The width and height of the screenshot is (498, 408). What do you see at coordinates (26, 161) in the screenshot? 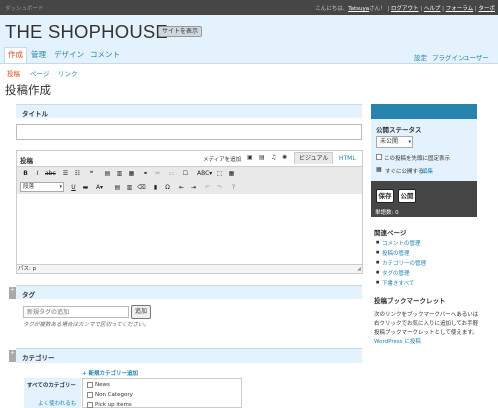
I see `post-box-label: 投稿` at bounding box center [26, 161].